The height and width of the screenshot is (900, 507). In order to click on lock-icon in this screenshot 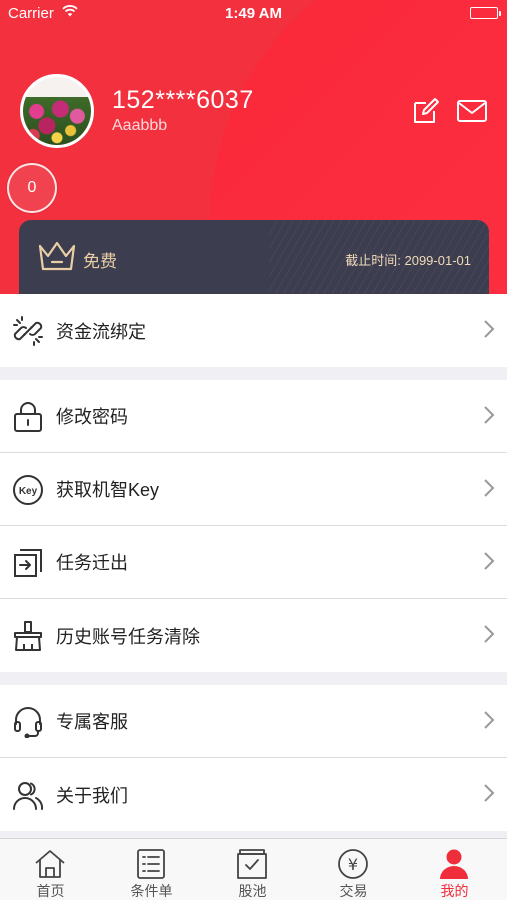, I will do `click(28, 417)`.